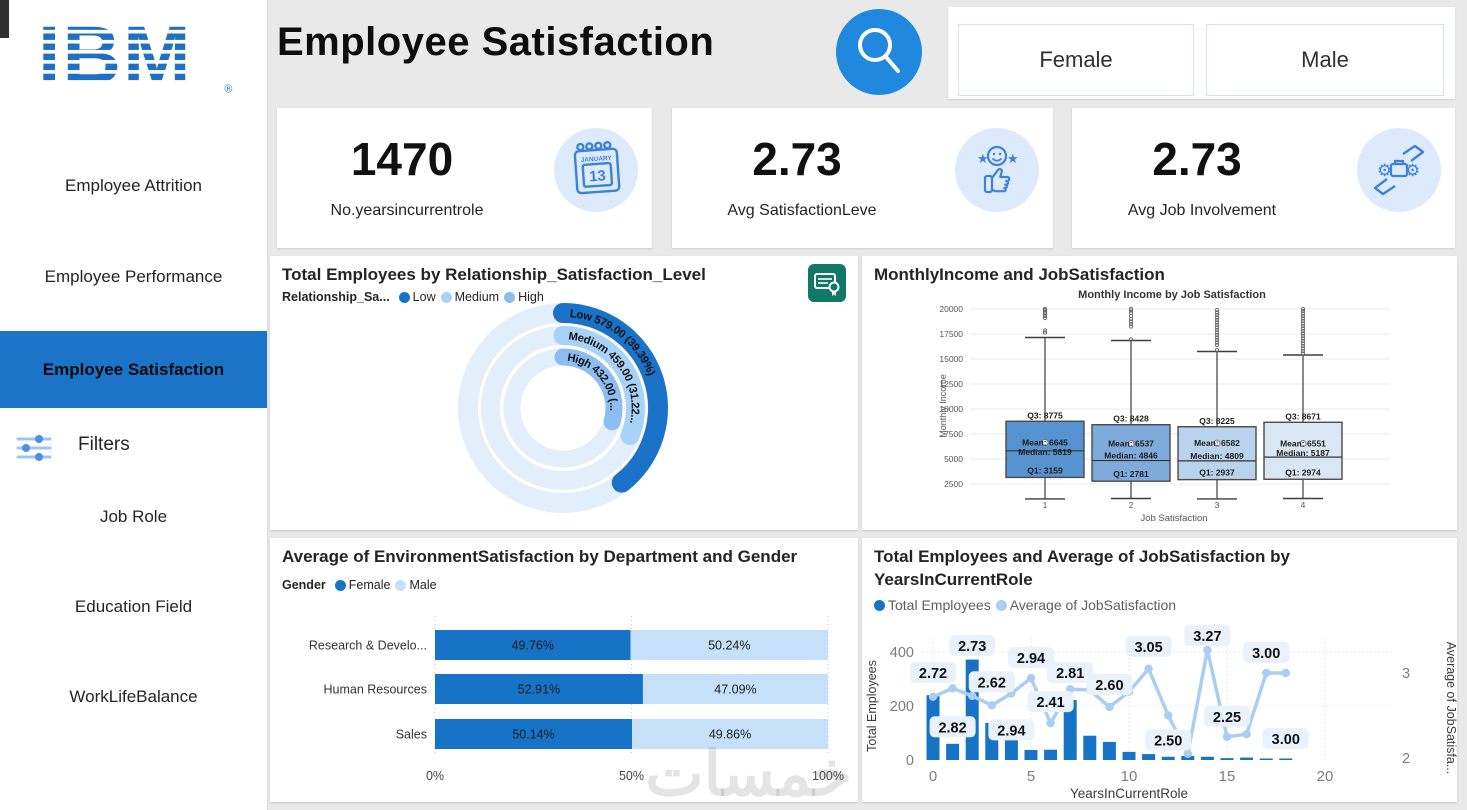 Image resolution: width=1467 pixels, height=810 pixels. What do you see at coordinates (1325, 776) in the screenshot?
I see `svg-text: 20` at bounding box center [1325, 776].